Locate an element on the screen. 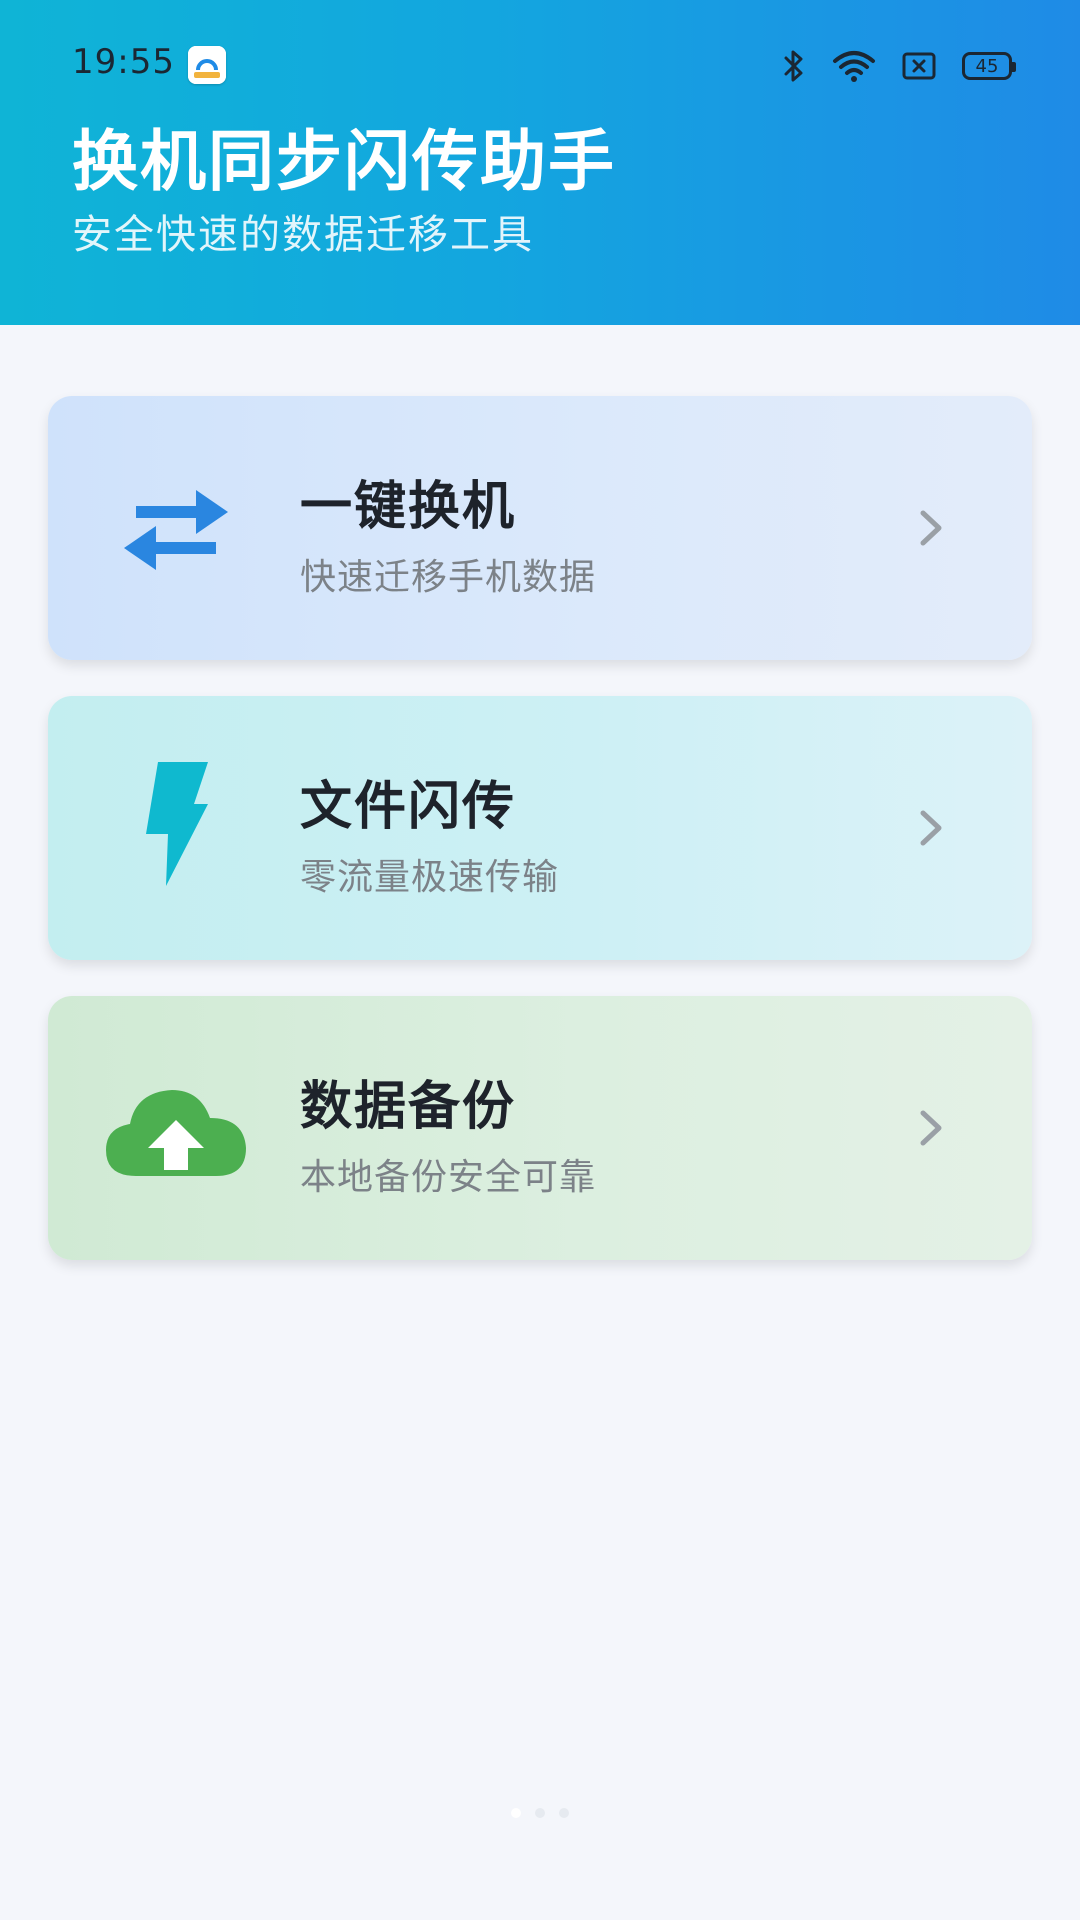  battery-icon: 45 is located at coordinates (989, 66).